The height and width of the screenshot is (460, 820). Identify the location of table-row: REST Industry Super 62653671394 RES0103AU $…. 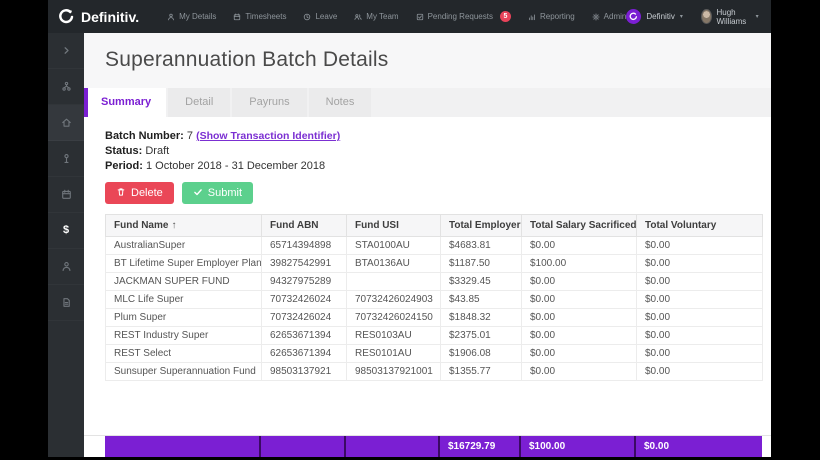
(434, 335).